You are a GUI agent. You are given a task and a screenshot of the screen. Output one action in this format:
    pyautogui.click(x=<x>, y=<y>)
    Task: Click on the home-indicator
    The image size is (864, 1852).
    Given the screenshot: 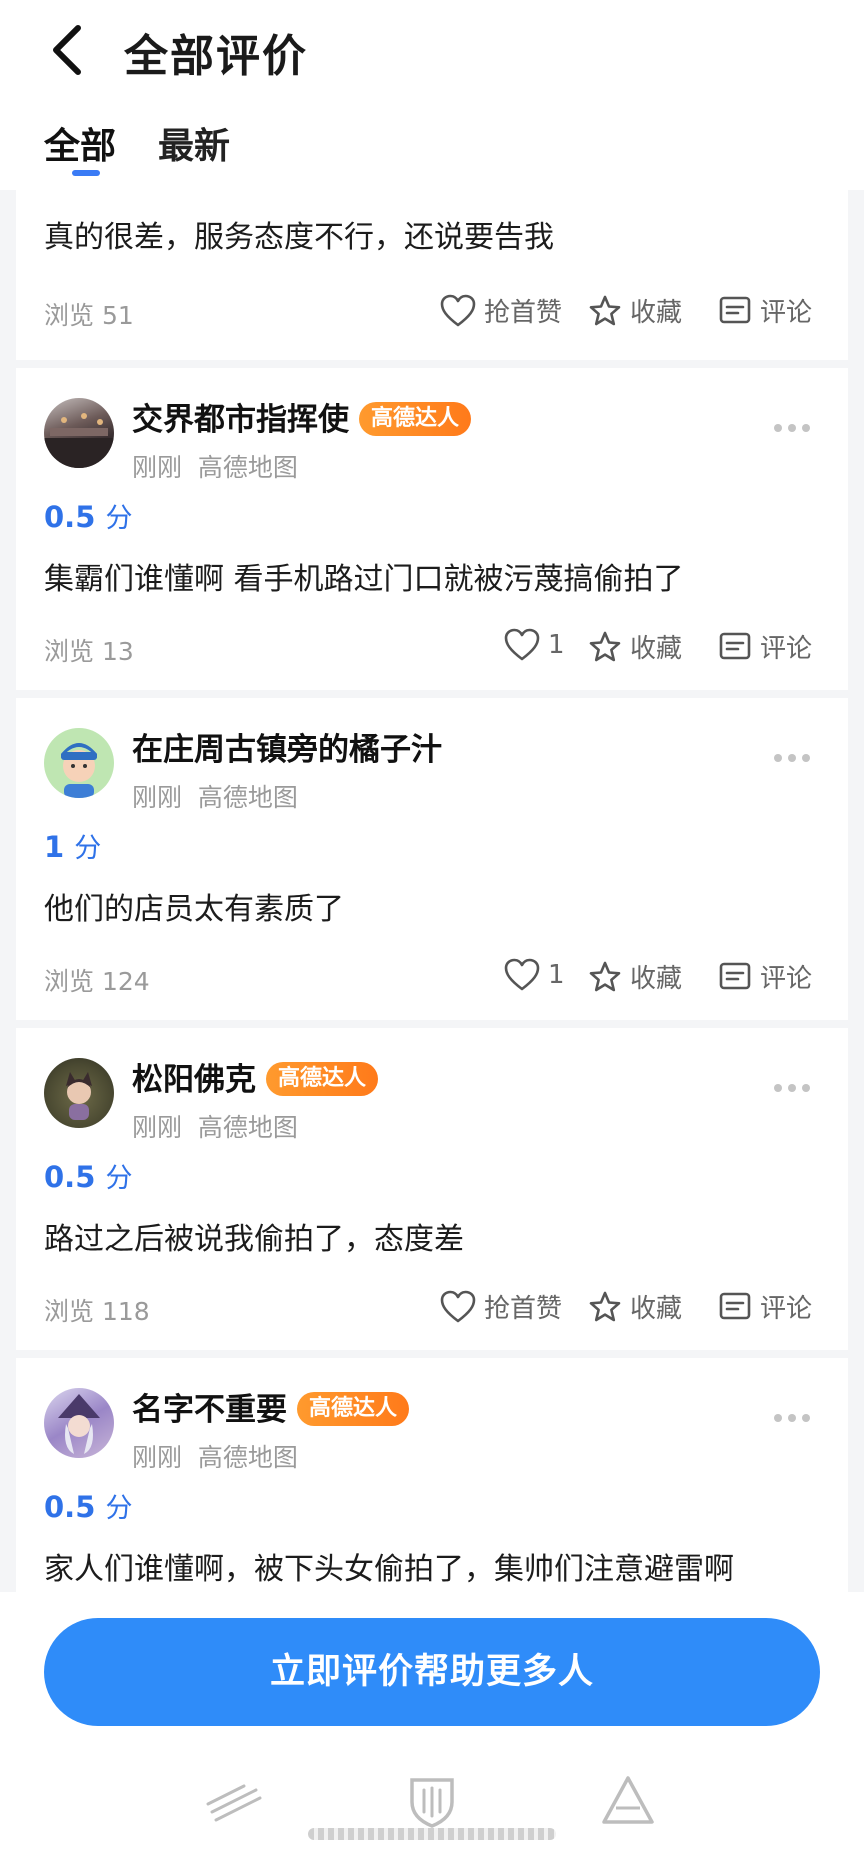 What is the action you would take?
    pyautogui.click(x=432, y=1834)
    